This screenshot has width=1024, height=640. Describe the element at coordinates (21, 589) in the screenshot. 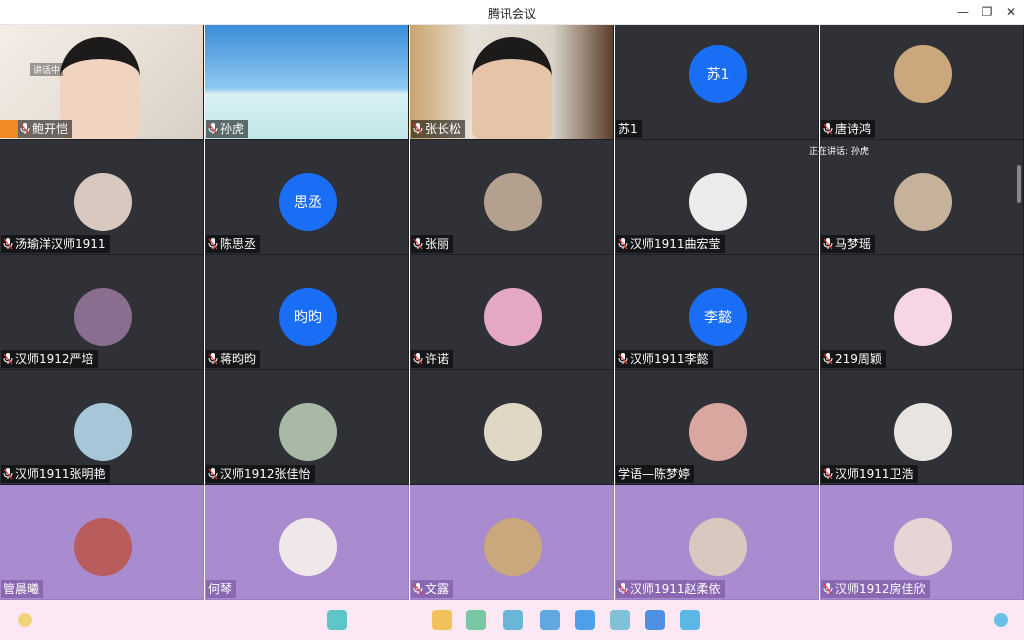

I see `participant-name: 管晨曦` at that location.